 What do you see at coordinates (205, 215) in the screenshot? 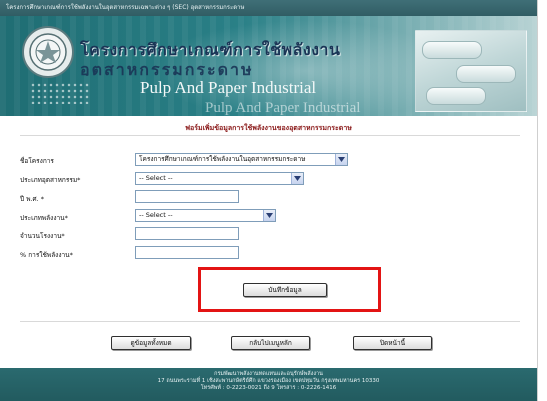
I see `energy-type-select: -- Select --` at bounding box center [205, 215].